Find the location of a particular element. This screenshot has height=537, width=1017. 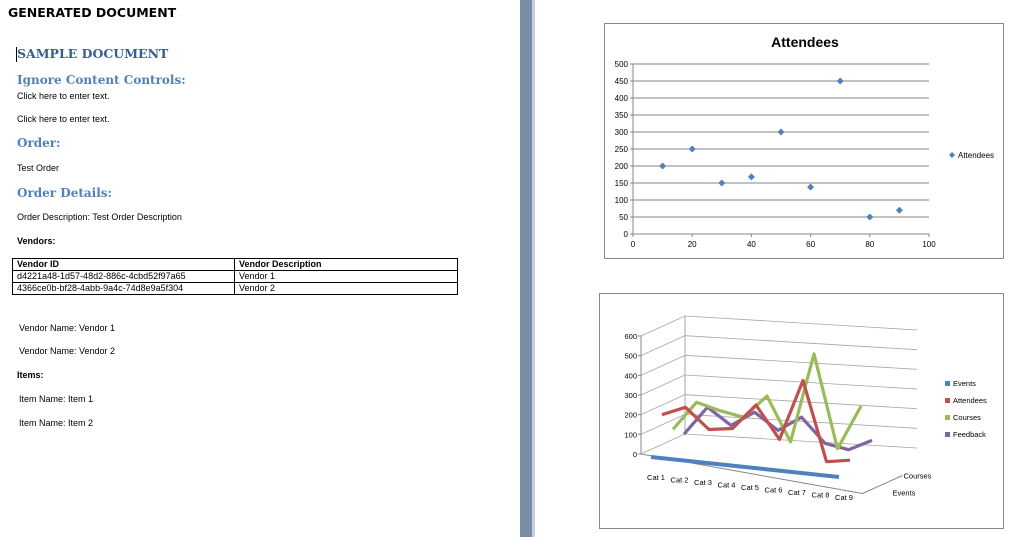

item-name-1: Item Name: Item 1 is located at coordinates (56, 399).